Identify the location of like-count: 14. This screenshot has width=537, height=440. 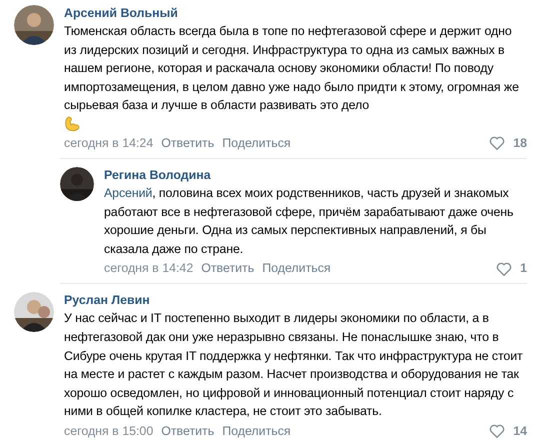
(520, 431).